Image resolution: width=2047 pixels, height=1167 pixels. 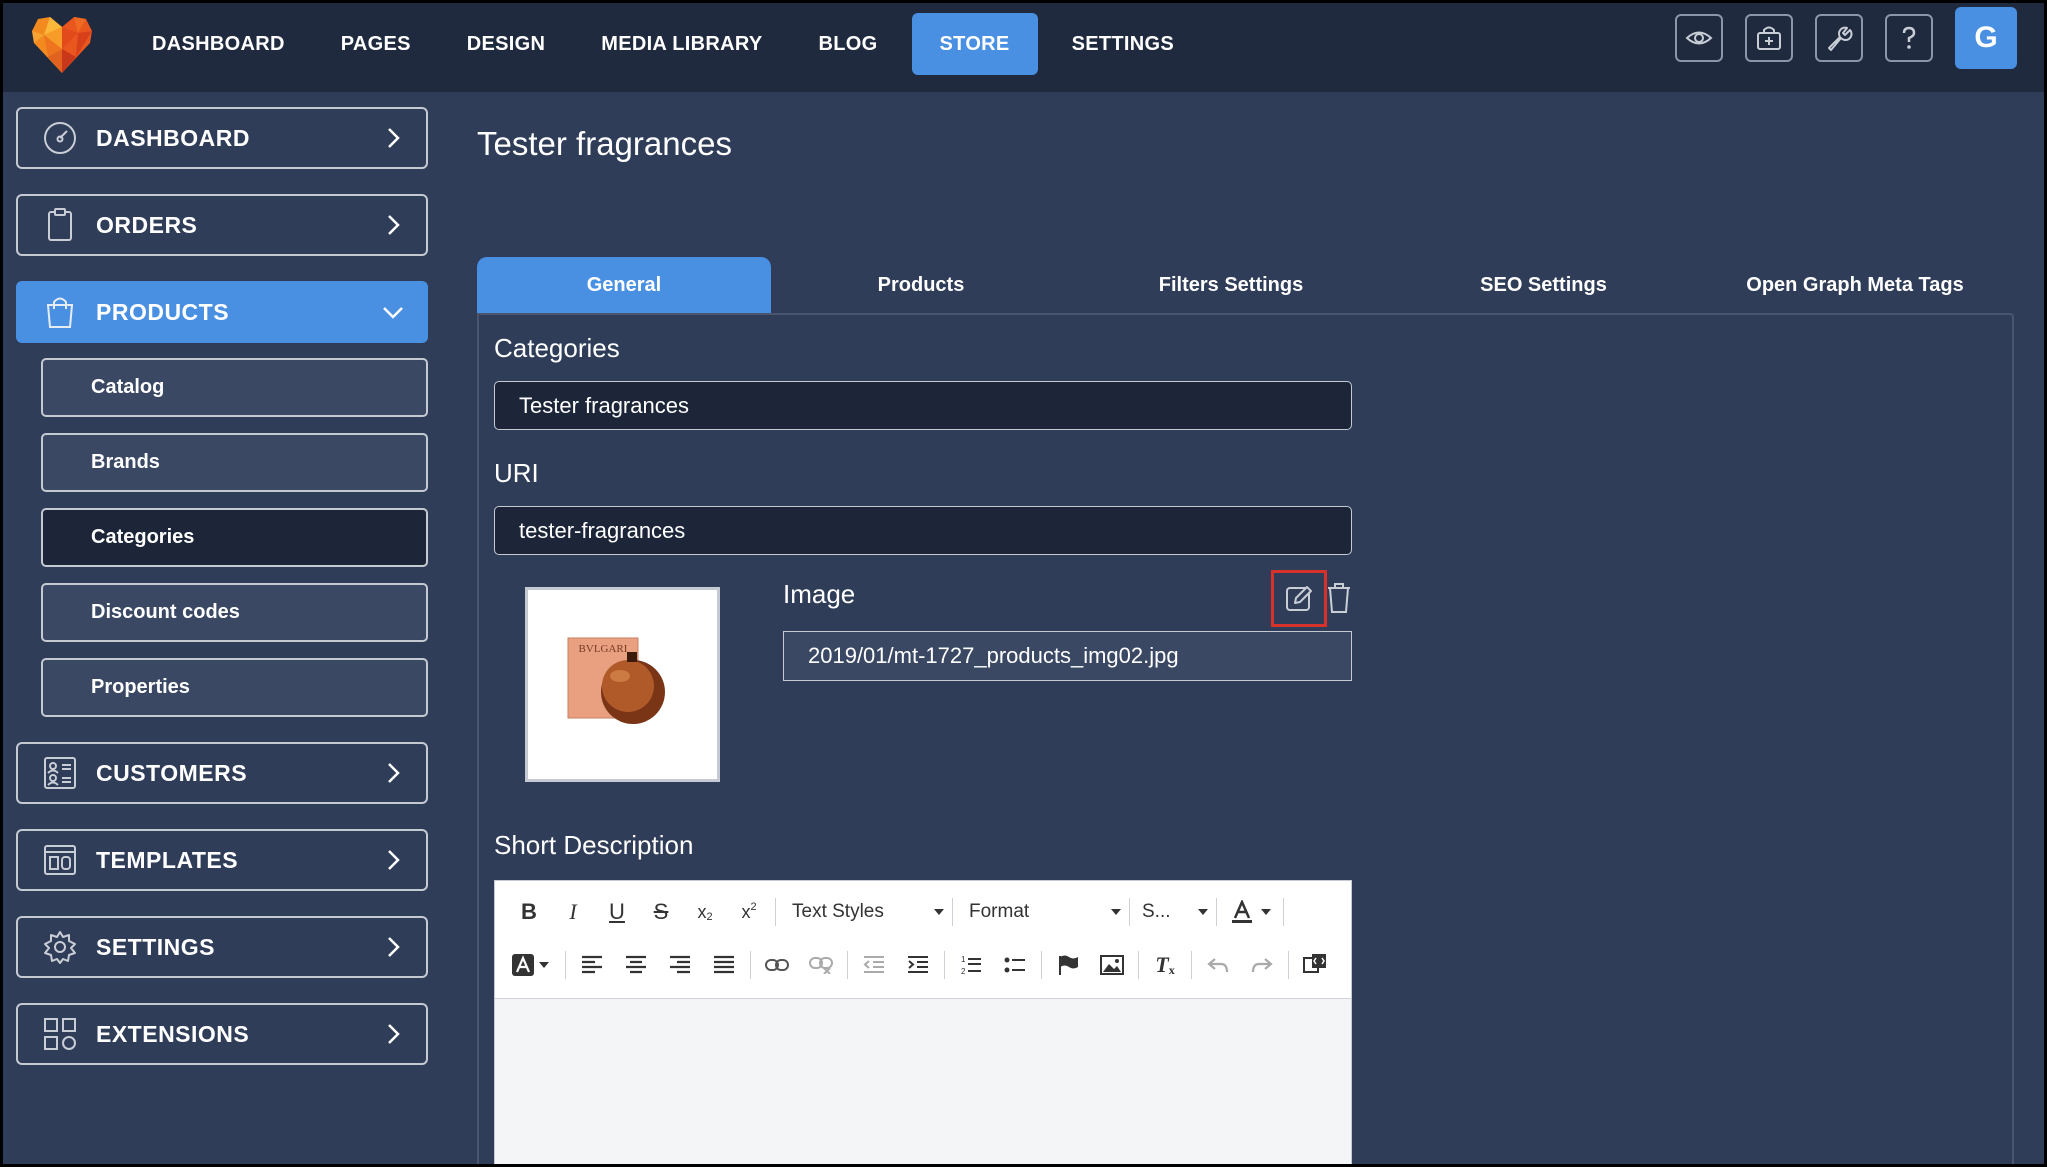 I want to click on background-color-dropdown, so click(x=534, y=965).